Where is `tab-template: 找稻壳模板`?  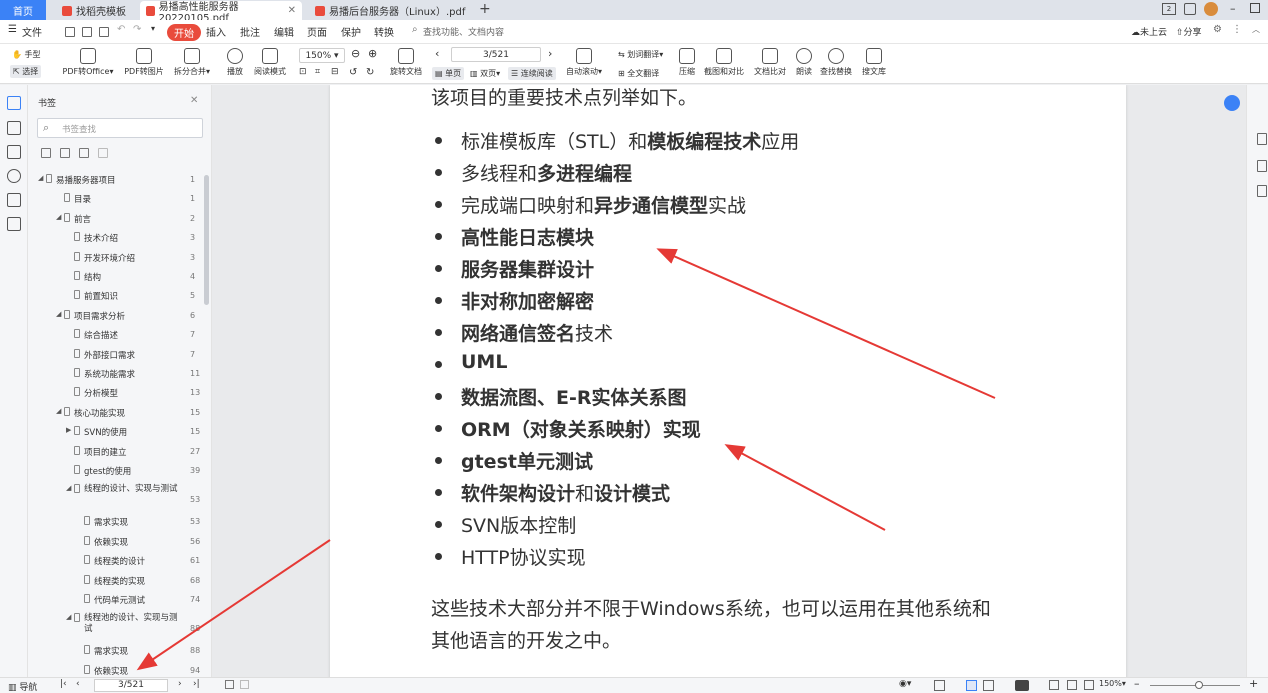
tab-template: 找稻壳模板 is located at coordinates (96, 10).